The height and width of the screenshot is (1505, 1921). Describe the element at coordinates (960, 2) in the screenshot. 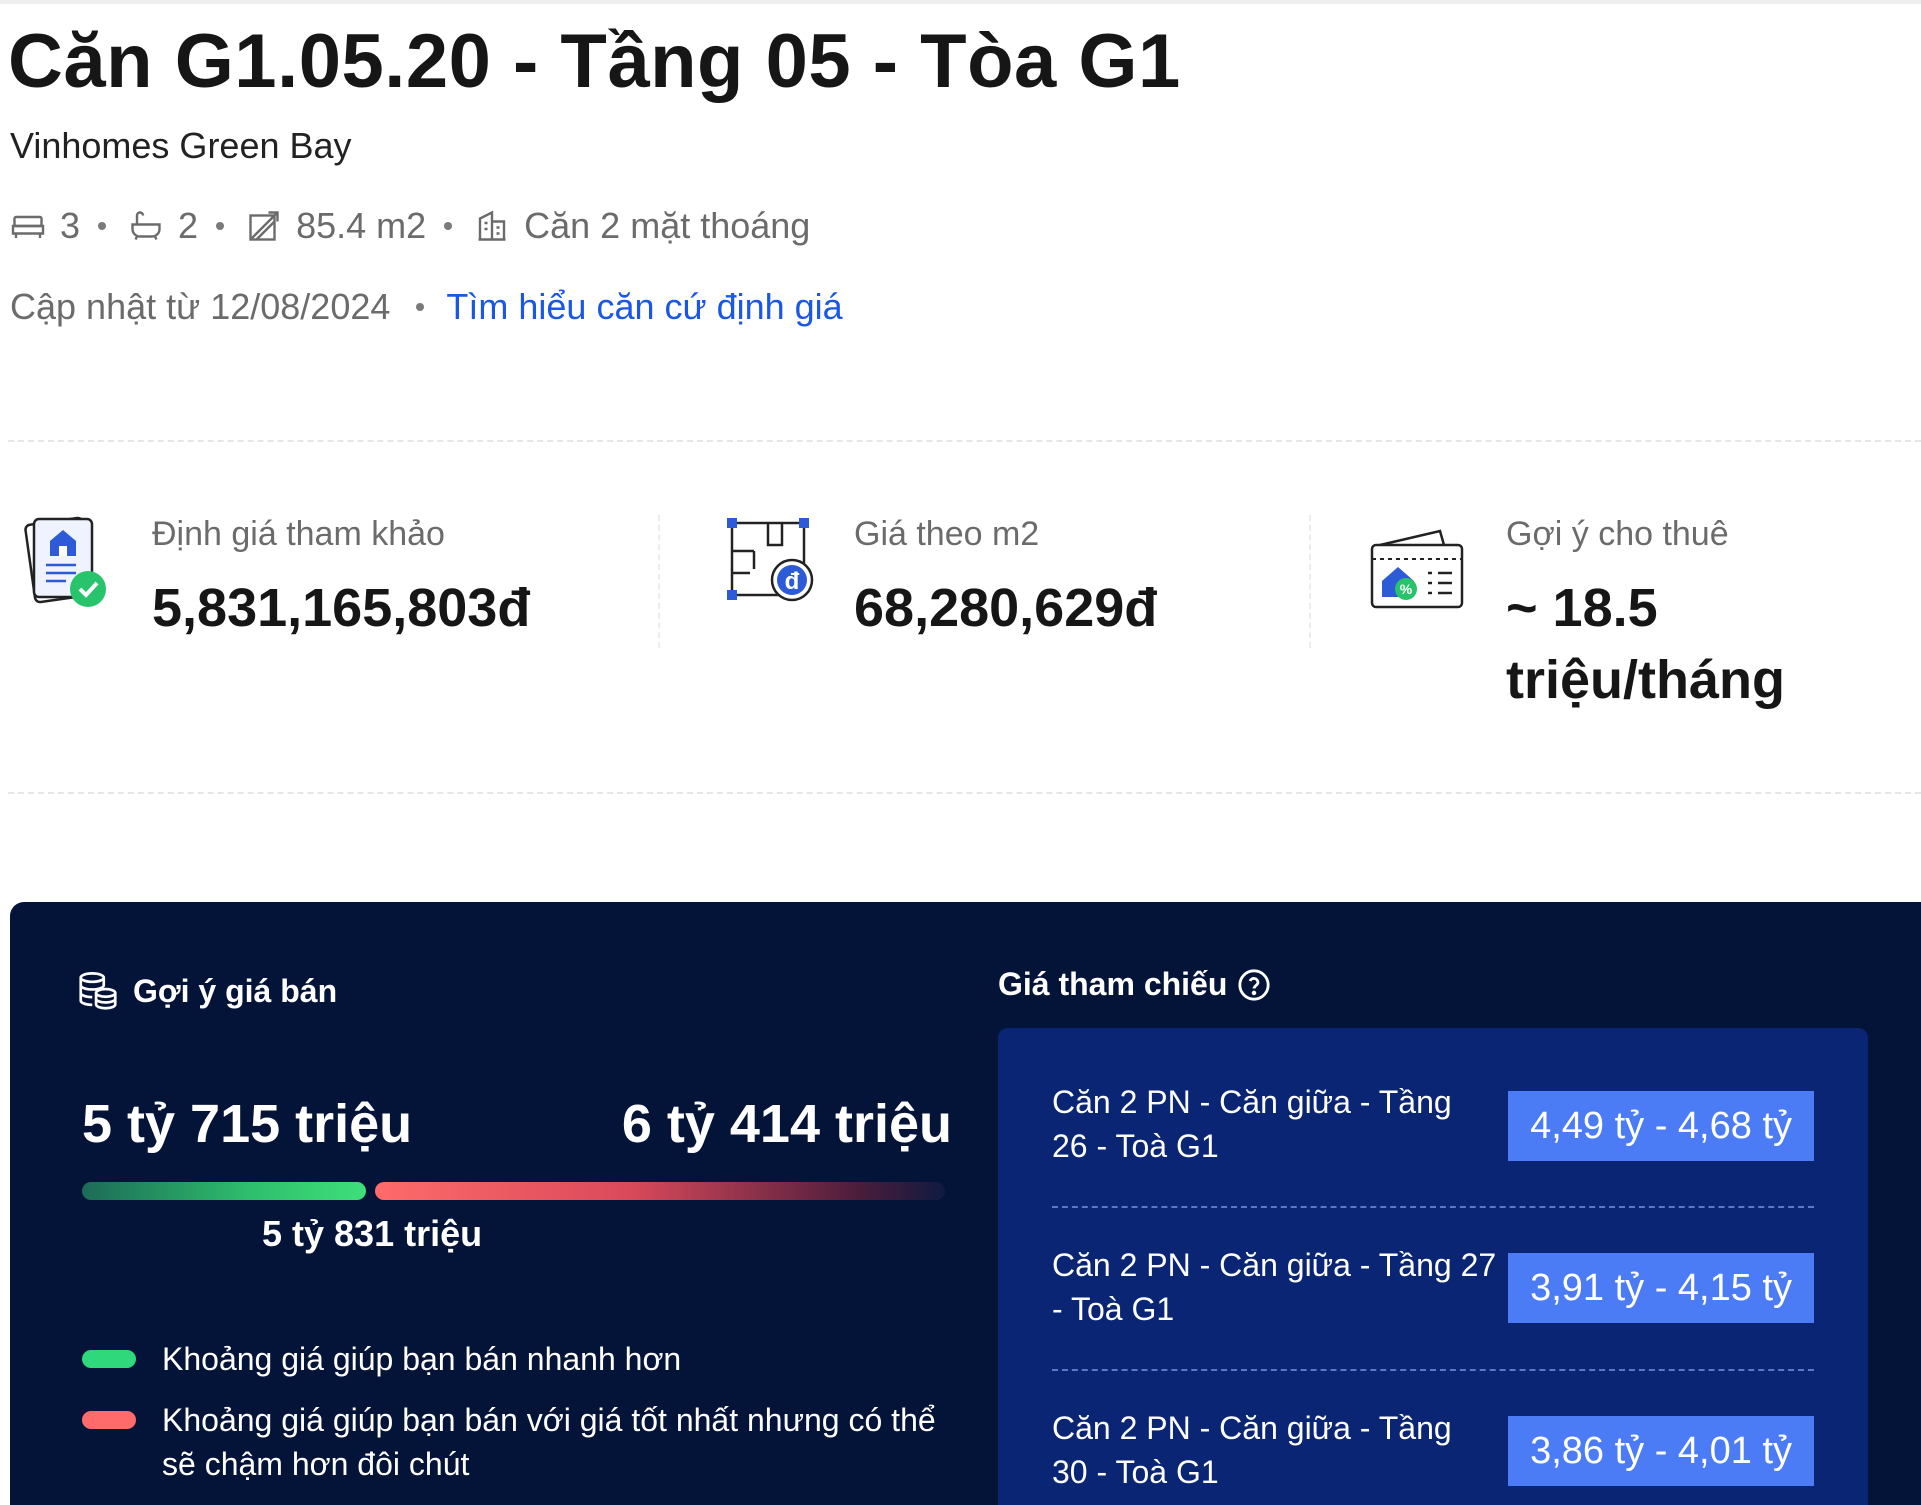

I see `top-border` at that location.